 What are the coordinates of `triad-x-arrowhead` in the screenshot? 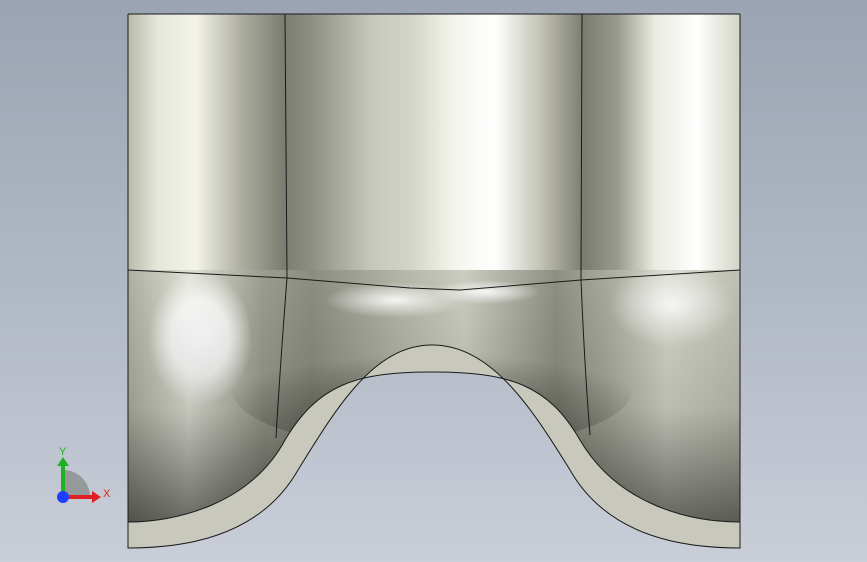 It's located at (96, 497).